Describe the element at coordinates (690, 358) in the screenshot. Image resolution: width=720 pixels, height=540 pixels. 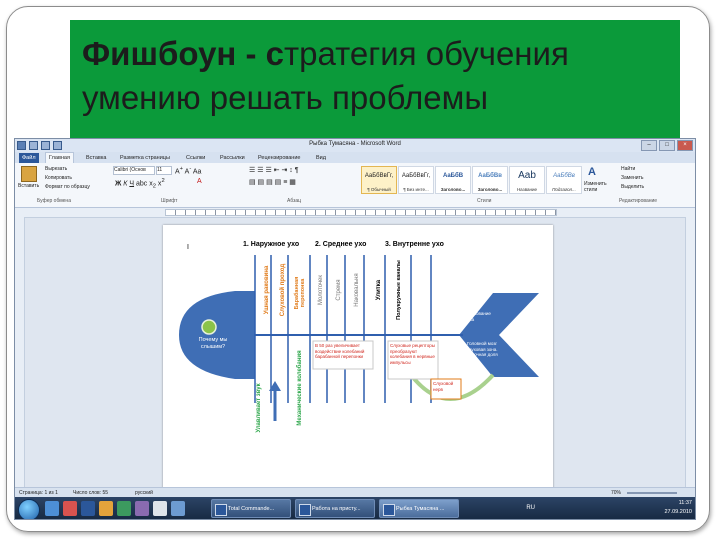
I see `vertical-scrollbar` at that location.